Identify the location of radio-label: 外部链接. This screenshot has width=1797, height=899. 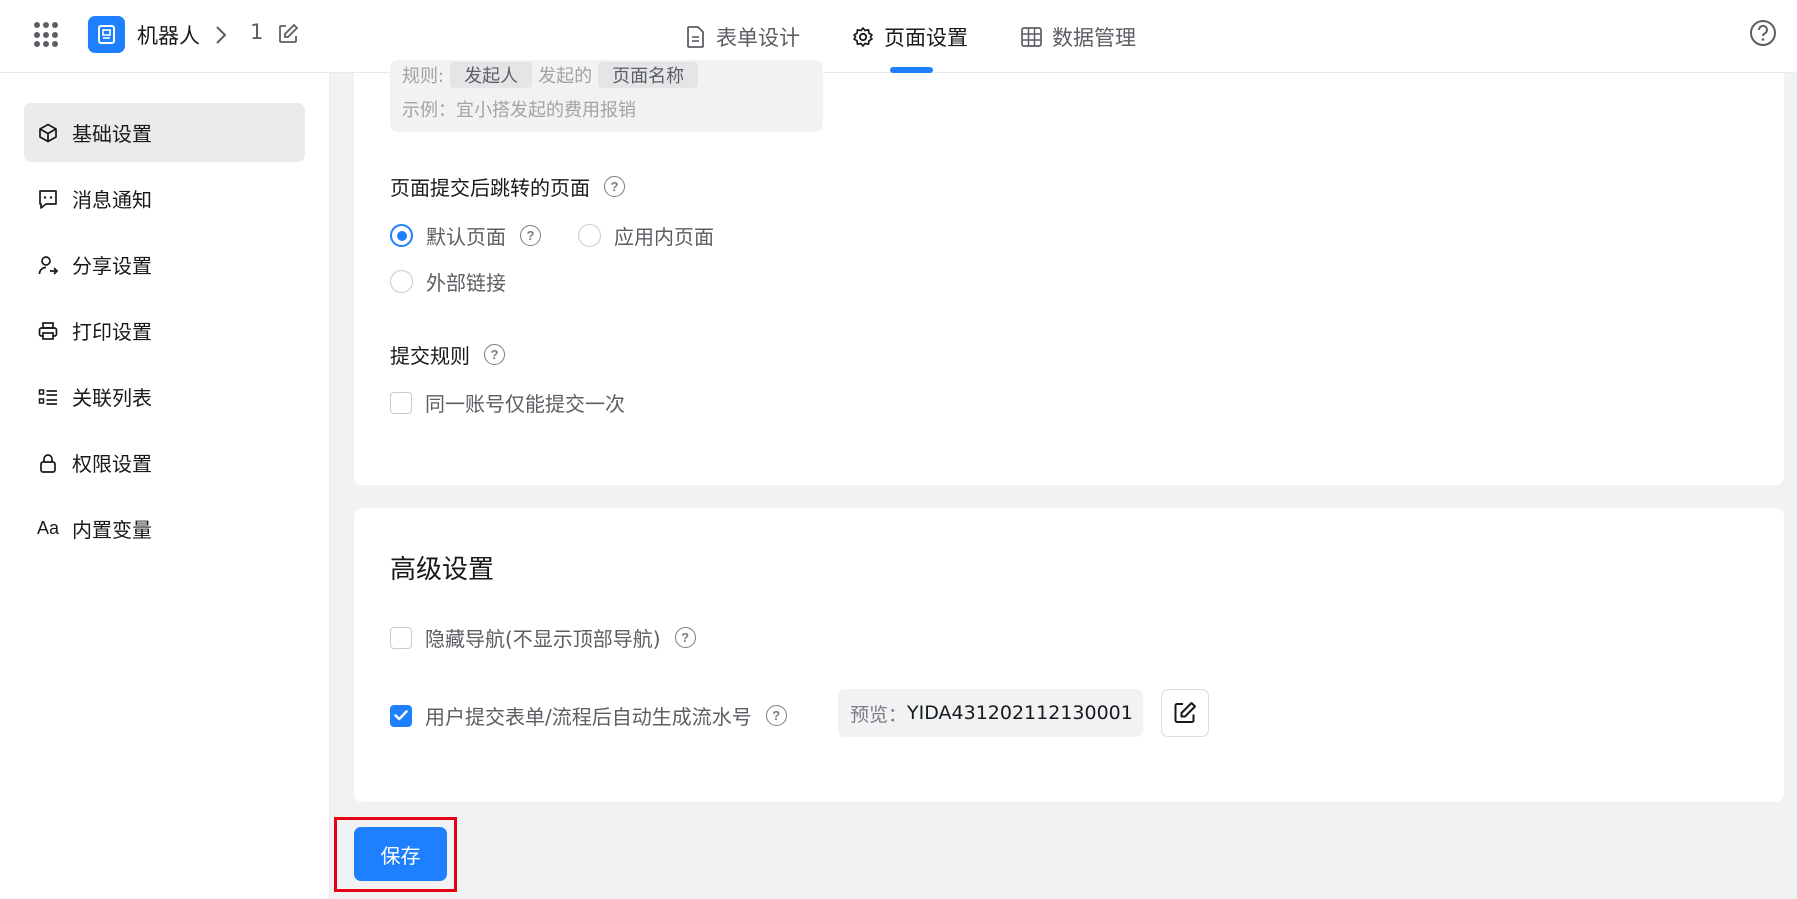
(466, 283).